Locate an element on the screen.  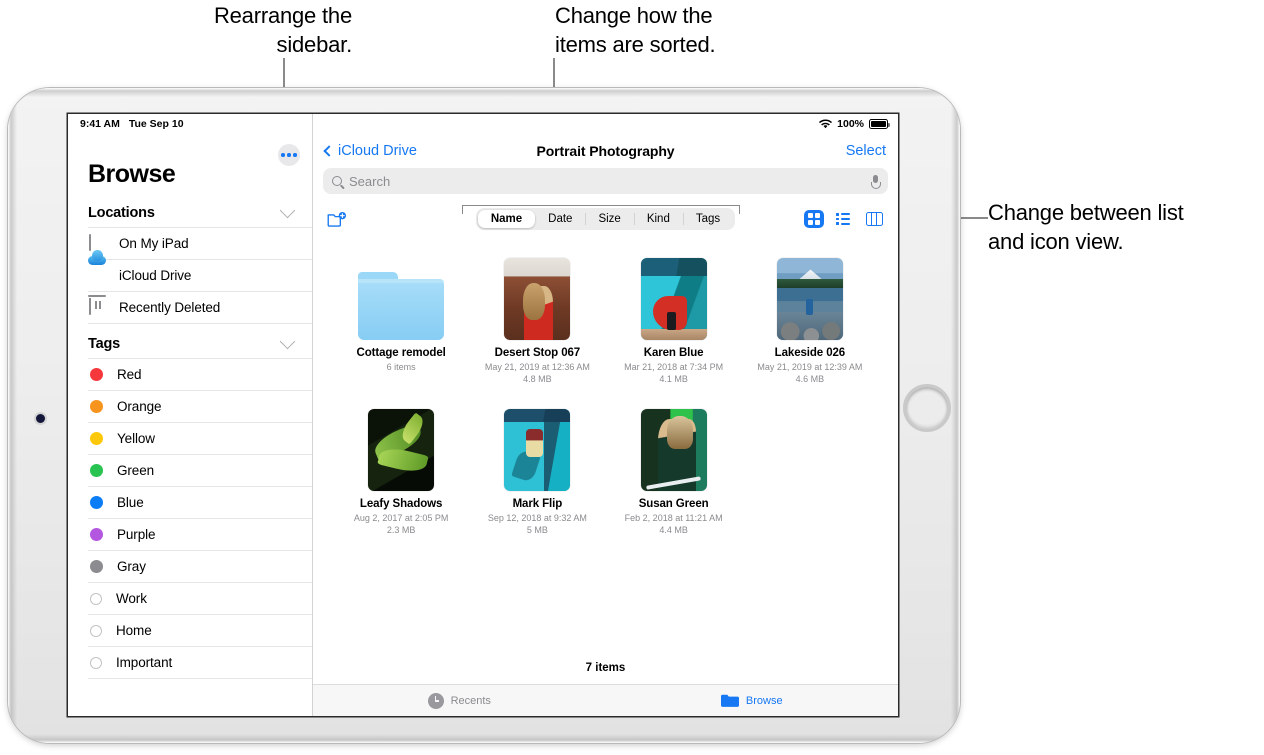
sidebar-tag-yellow: Yellow is located at coordinates (200, 438).